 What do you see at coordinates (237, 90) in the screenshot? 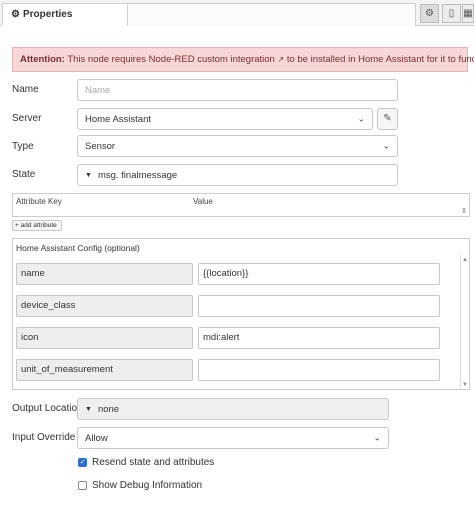
I see `name-input: Name` at bounding box center [237, 90].